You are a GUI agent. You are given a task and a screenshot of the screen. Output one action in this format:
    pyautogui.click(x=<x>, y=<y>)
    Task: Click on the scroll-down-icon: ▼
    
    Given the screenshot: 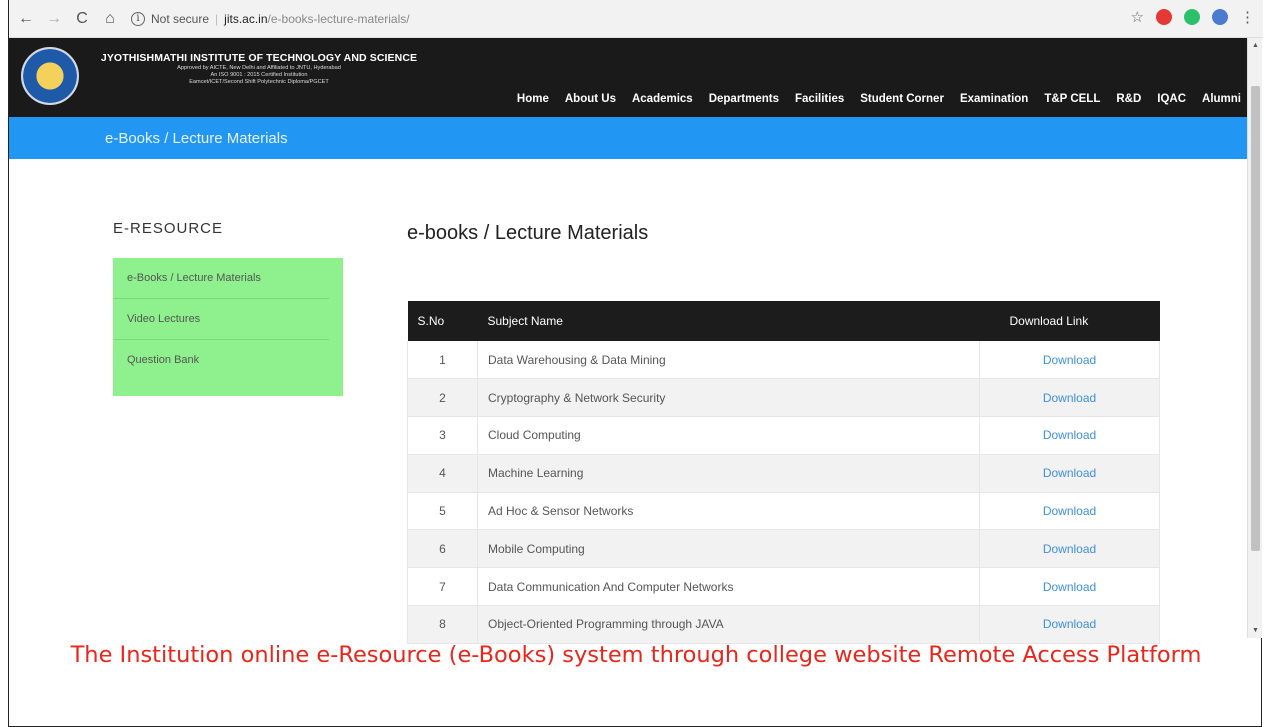 What is the action you would take?
    pyautogui.click(x=1255, y=630)
    